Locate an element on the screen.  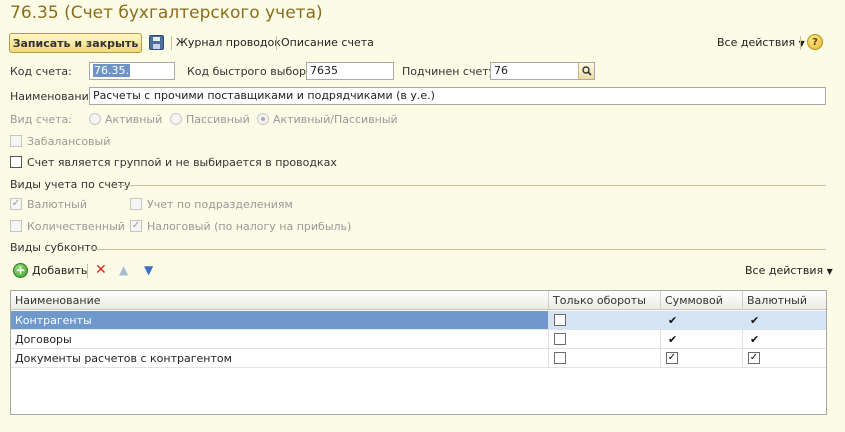
quick-code-field: 7635 is located at coordinates (350, 71).